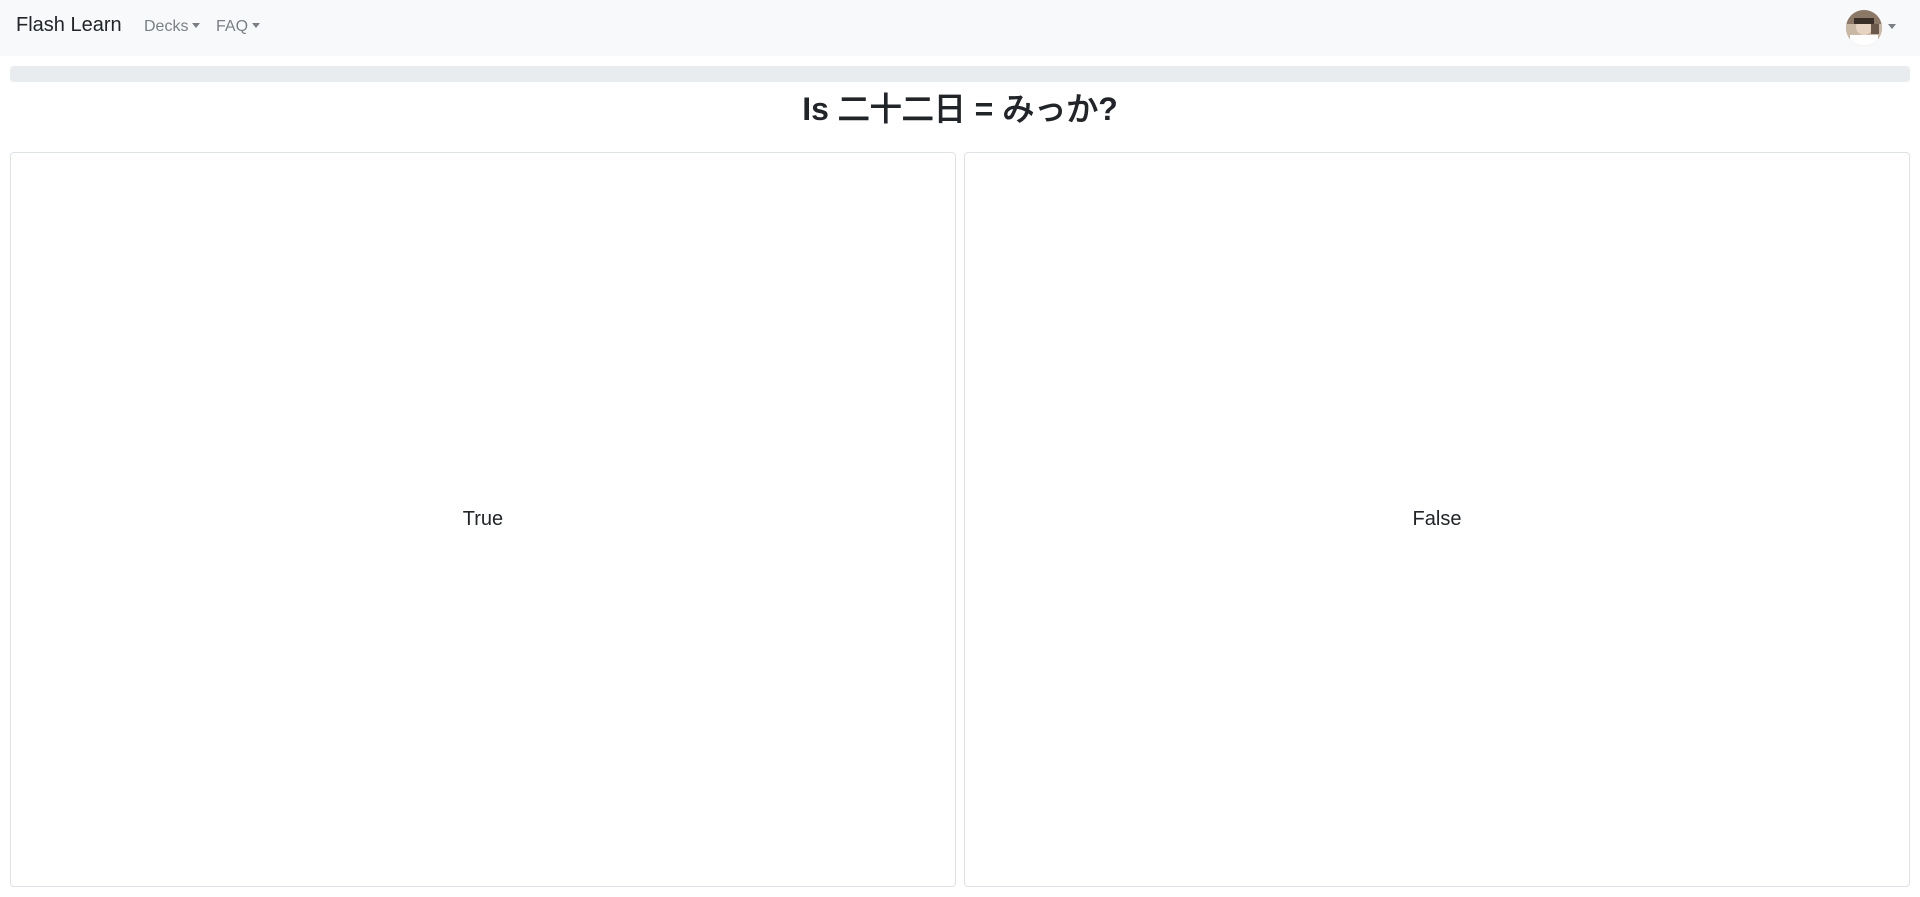  I want to click on answer-true-label: True, so click(483, 519).